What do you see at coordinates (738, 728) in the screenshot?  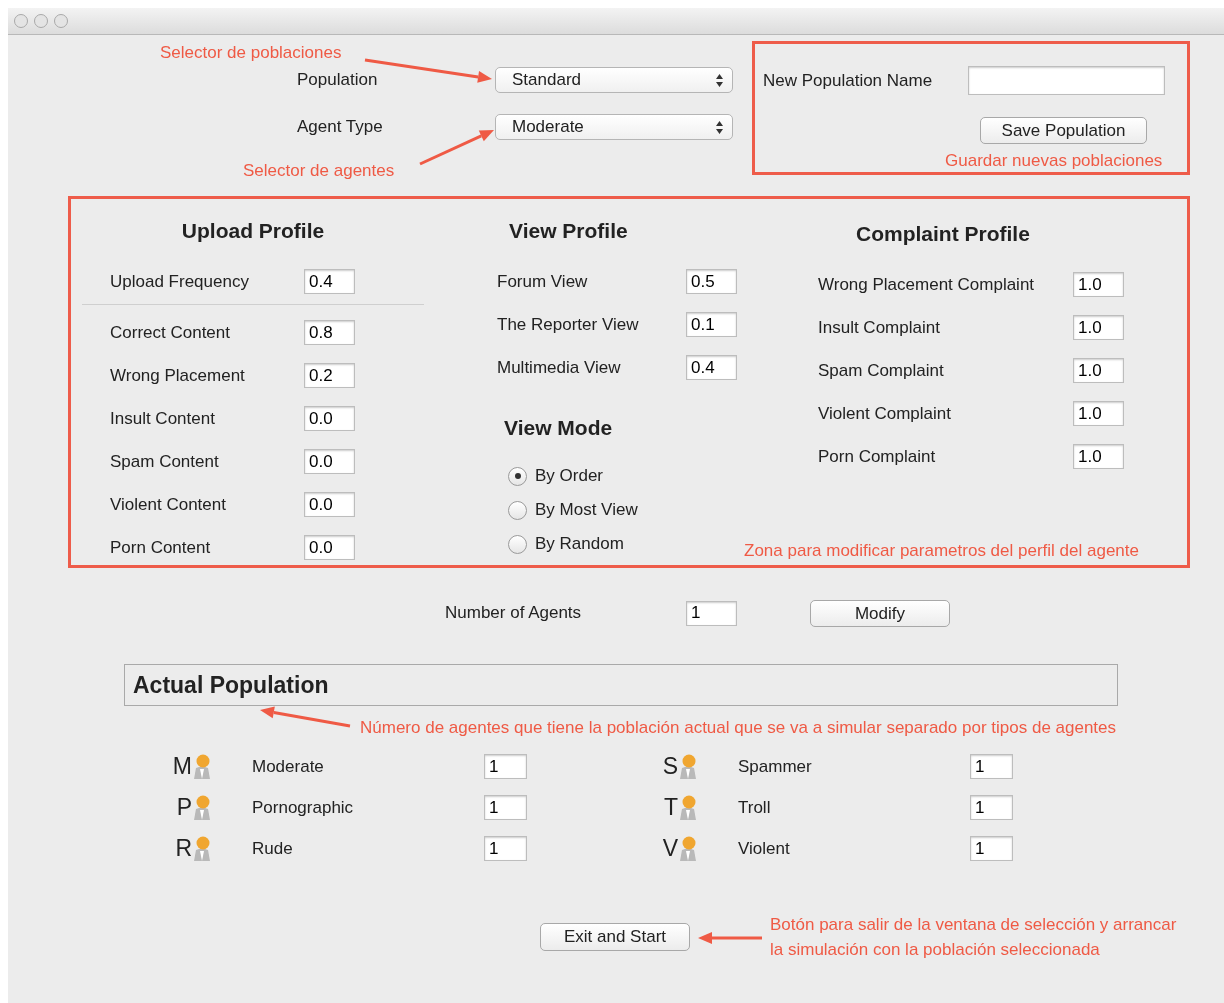 I see `annotation-text: Número de agentes que tiene la población actual que se va a simular separado por tipos de agentes` at bounding box center [738, 728].